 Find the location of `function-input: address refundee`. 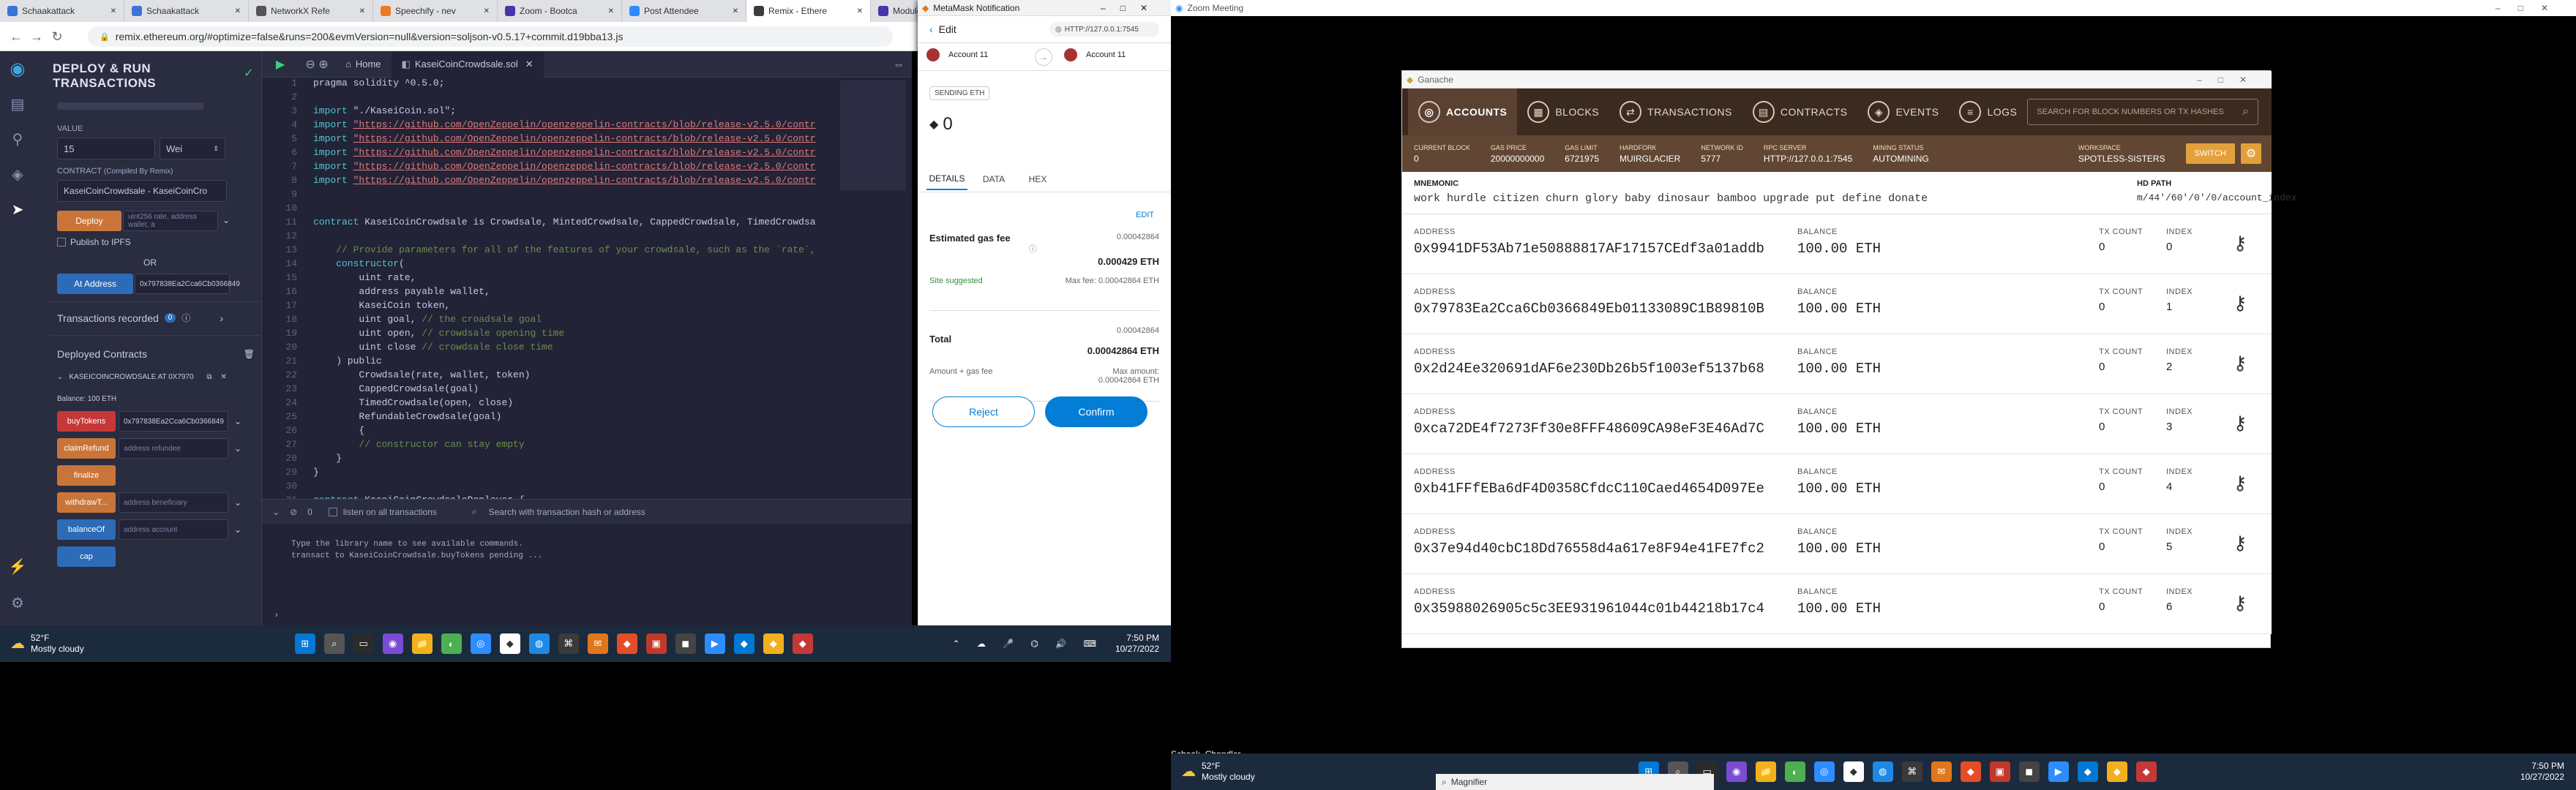

function-input: address refundee is located at coordinates (173, 448).